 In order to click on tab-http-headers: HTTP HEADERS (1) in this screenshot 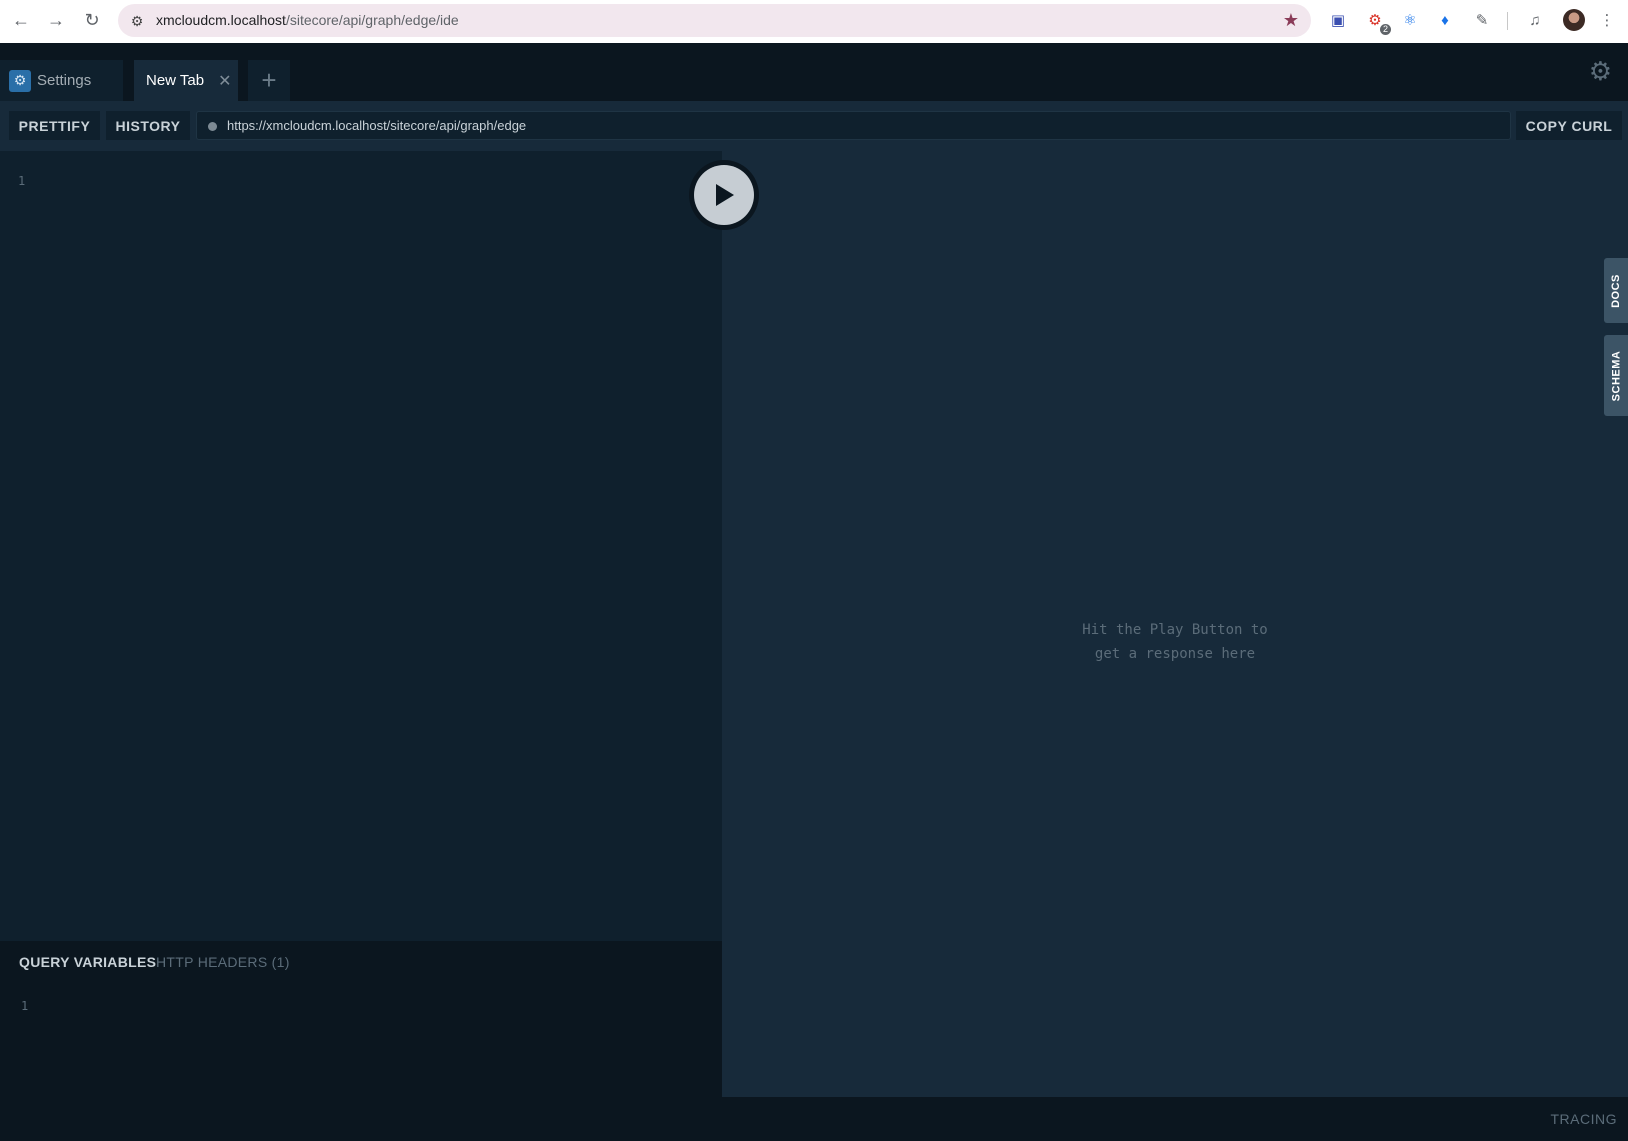, I will do `click(223, 962)`.